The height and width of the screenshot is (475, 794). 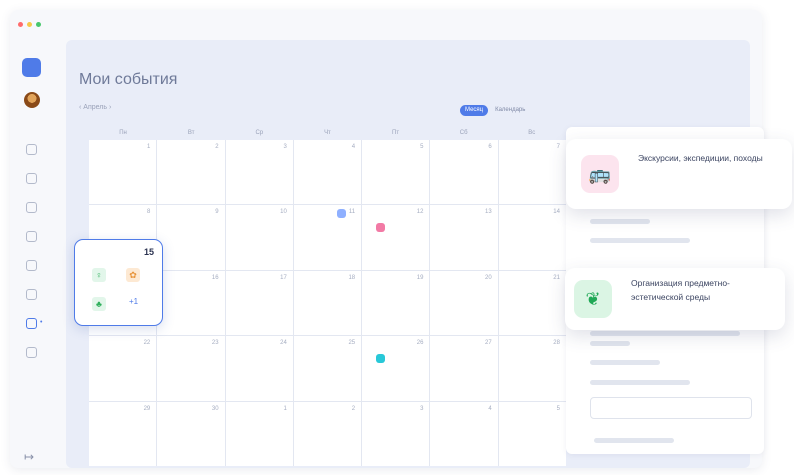 I want to click on more-events-link: +1, so click(x=133, y=301).